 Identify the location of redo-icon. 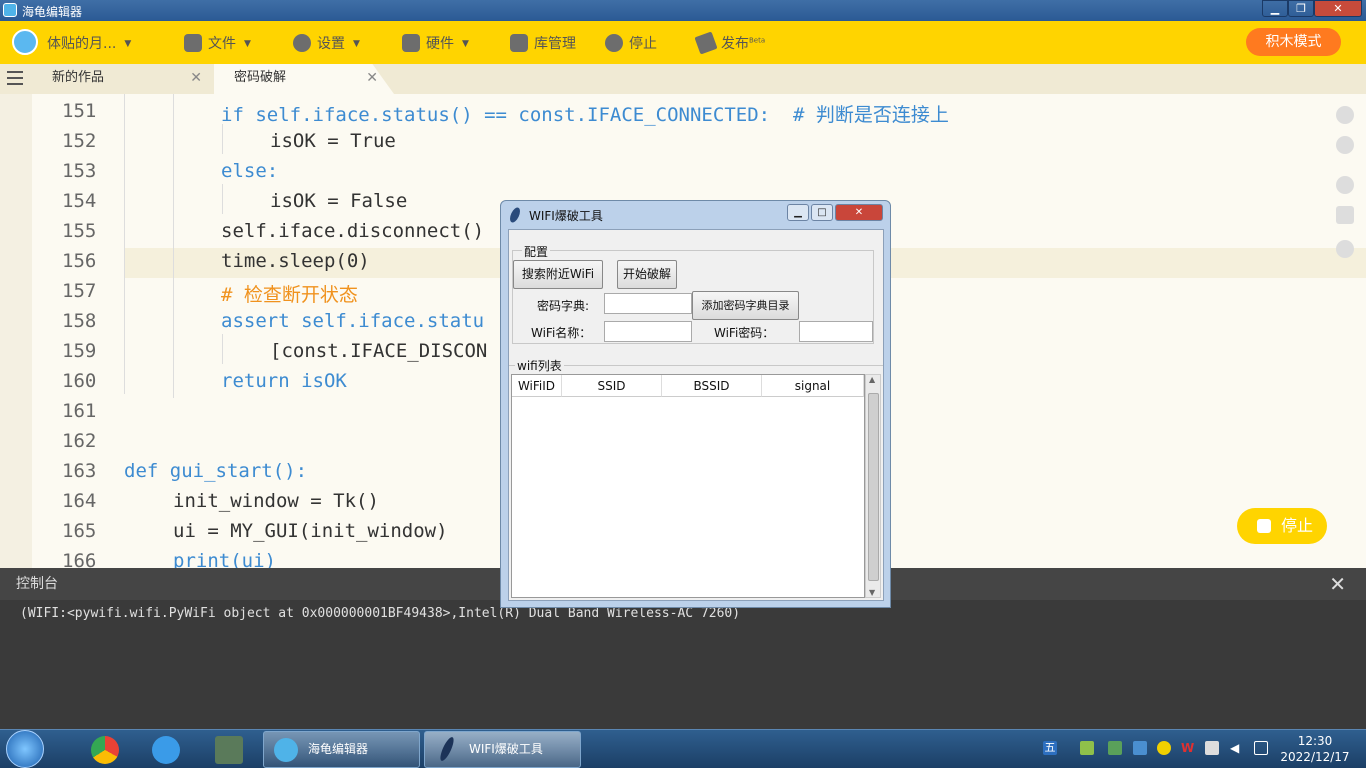
(1345, 145).